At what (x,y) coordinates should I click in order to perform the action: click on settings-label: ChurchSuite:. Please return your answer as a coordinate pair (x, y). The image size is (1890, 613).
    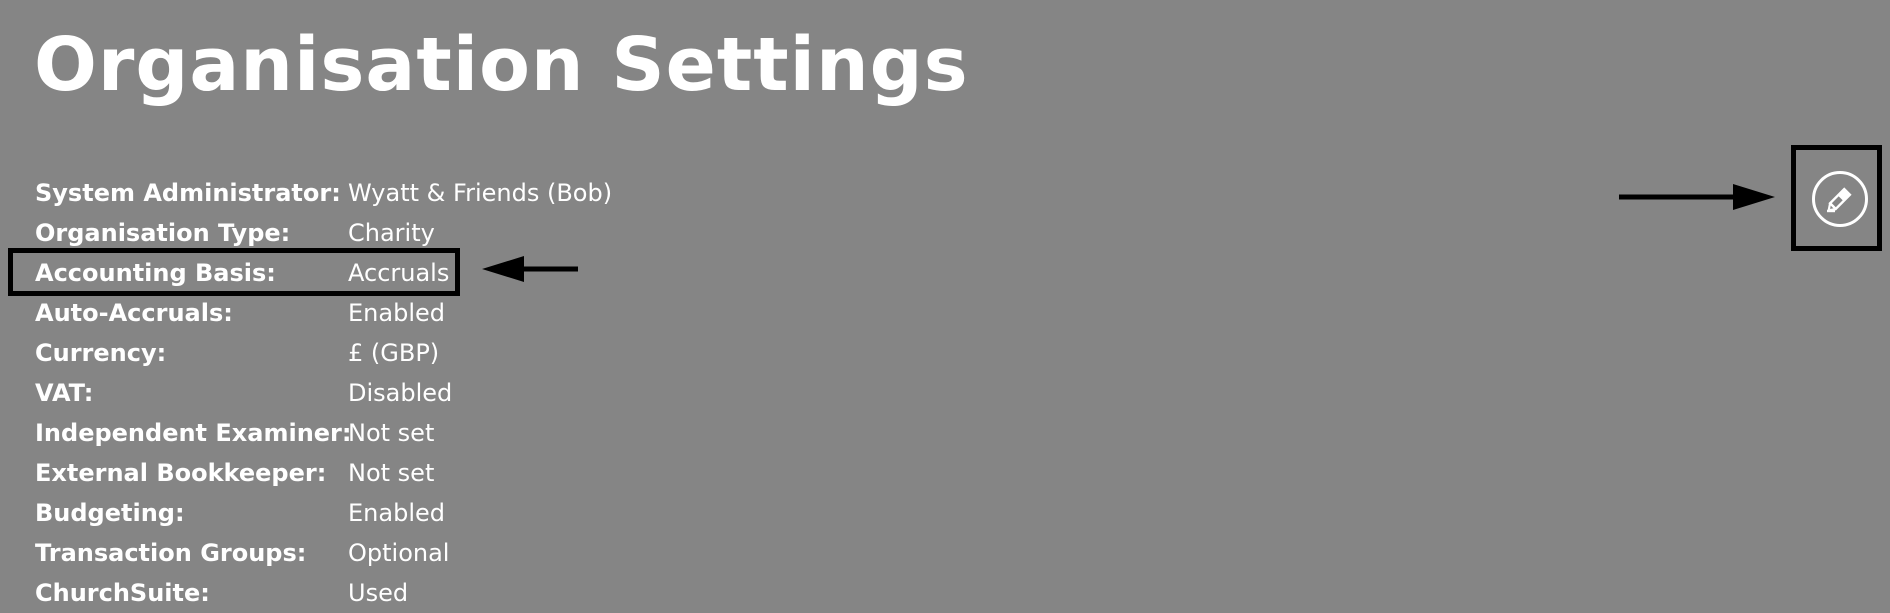
    Looking at the image, I should click on (122, 593).